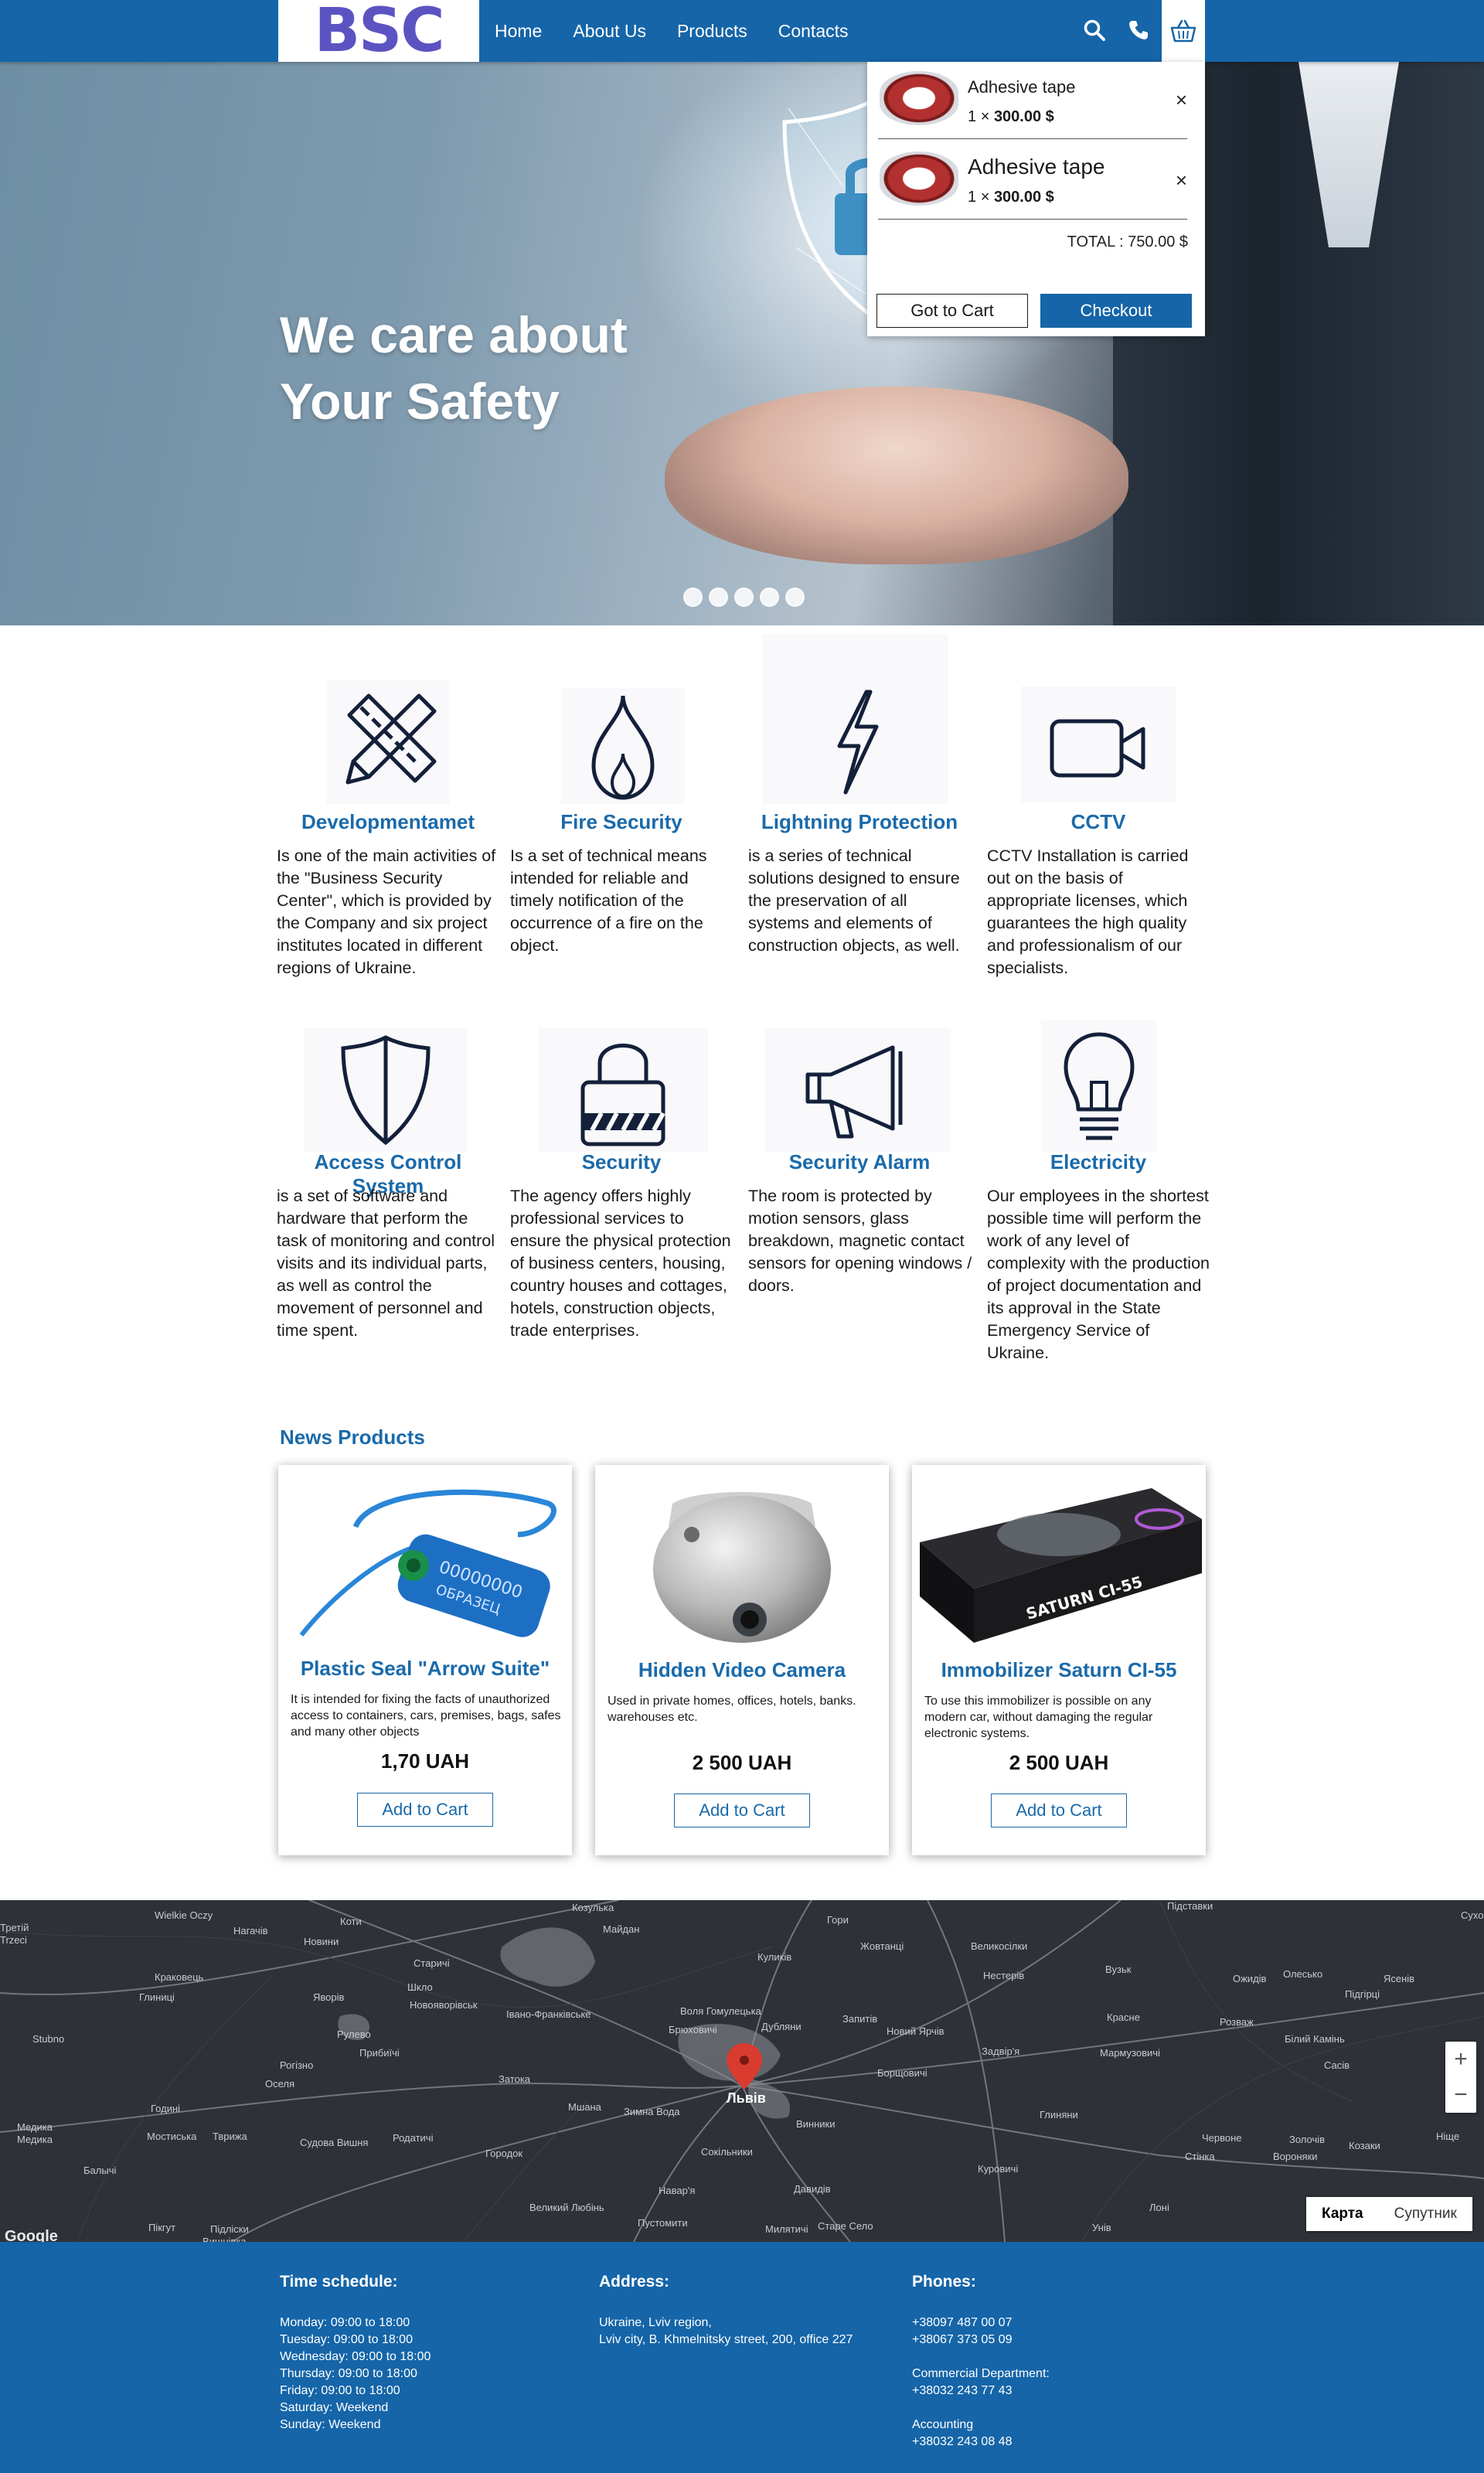 Image resolution: width=1484 pixels, height=2473 pixels. I want to click on nav-products: Products, so click(712, 31).